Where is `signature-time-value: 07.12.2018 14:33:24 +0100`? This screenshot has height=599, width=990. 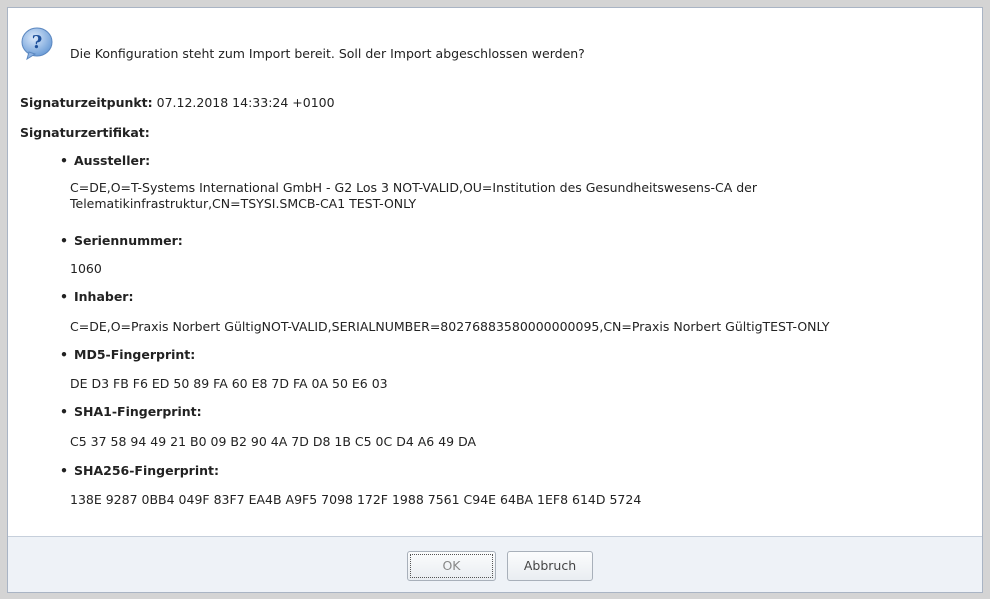
signature-time-value: 07.12.2018 14:33:24 +0100 is located at coordinates (243, 102).